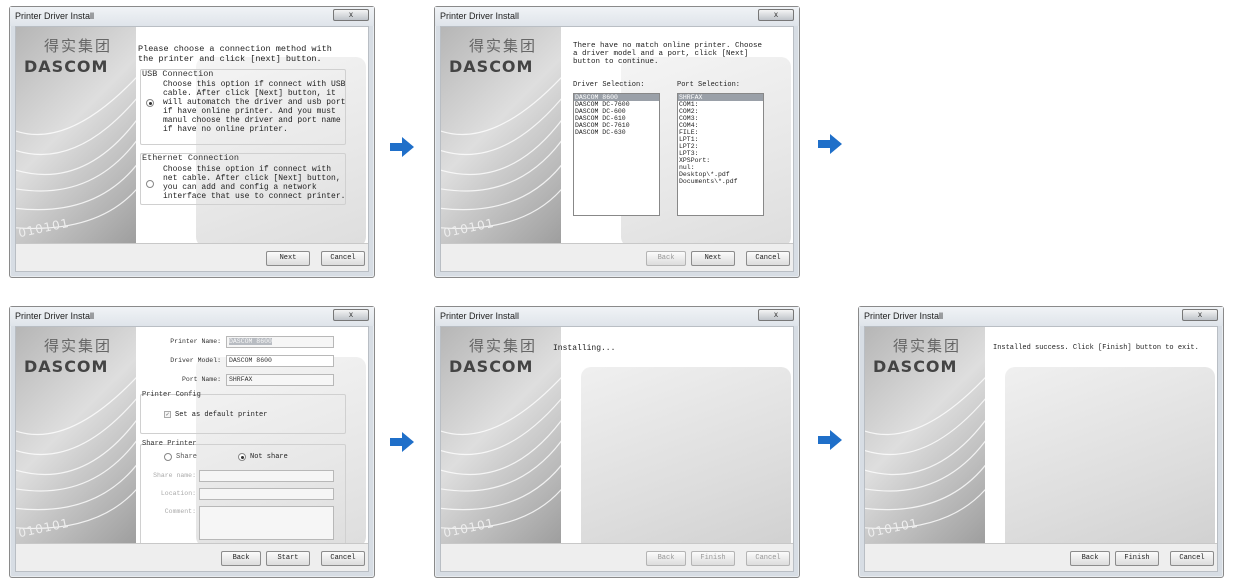  What do you see at coordinates (686, 467) in the screenshot?
I see `printer-illustration` at bounding box center [686, 467].